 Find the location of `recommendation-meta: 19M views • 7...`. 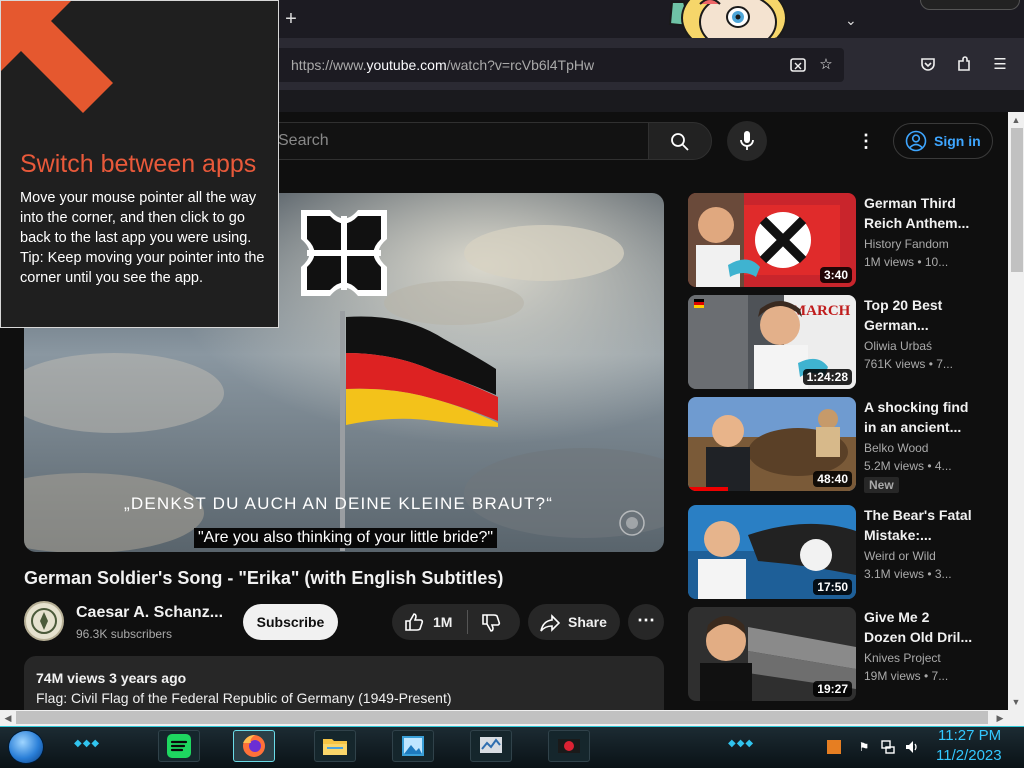

recommendation-meta: 19M views • 7... is located at coordinates (906, 676).